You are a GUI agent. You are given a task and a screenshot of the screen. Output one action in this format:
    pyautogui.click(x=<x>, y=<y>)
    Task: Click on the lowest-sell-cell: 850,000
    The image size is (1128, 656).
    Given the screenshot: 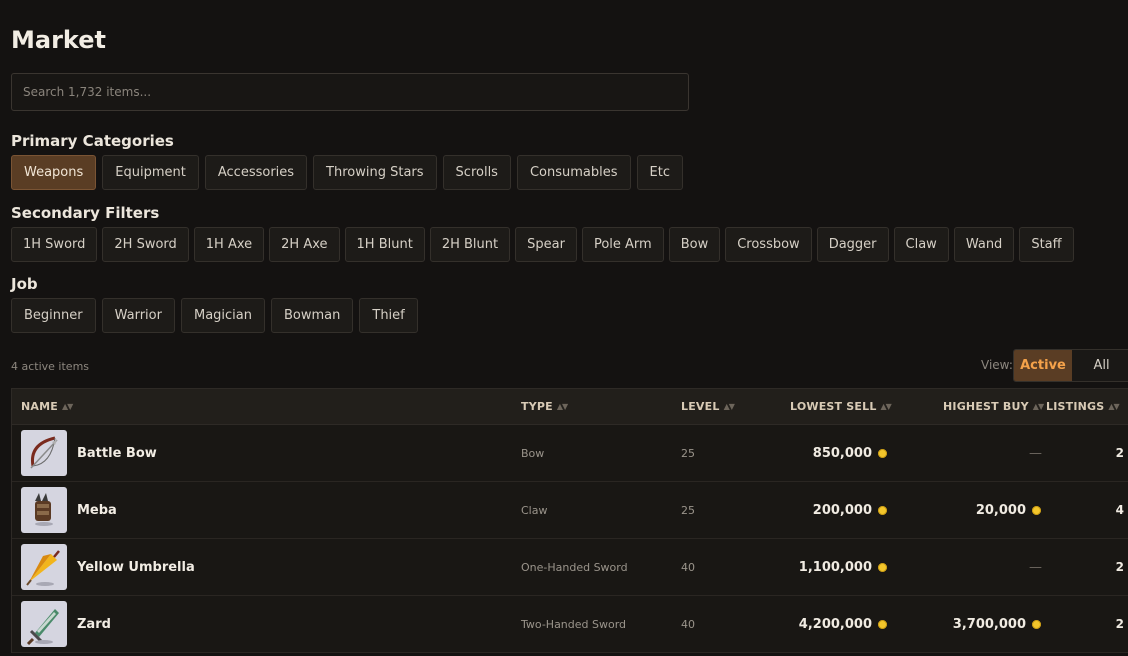 What is the action you would take?
    pyautogui.click(x=850, y=453)
    